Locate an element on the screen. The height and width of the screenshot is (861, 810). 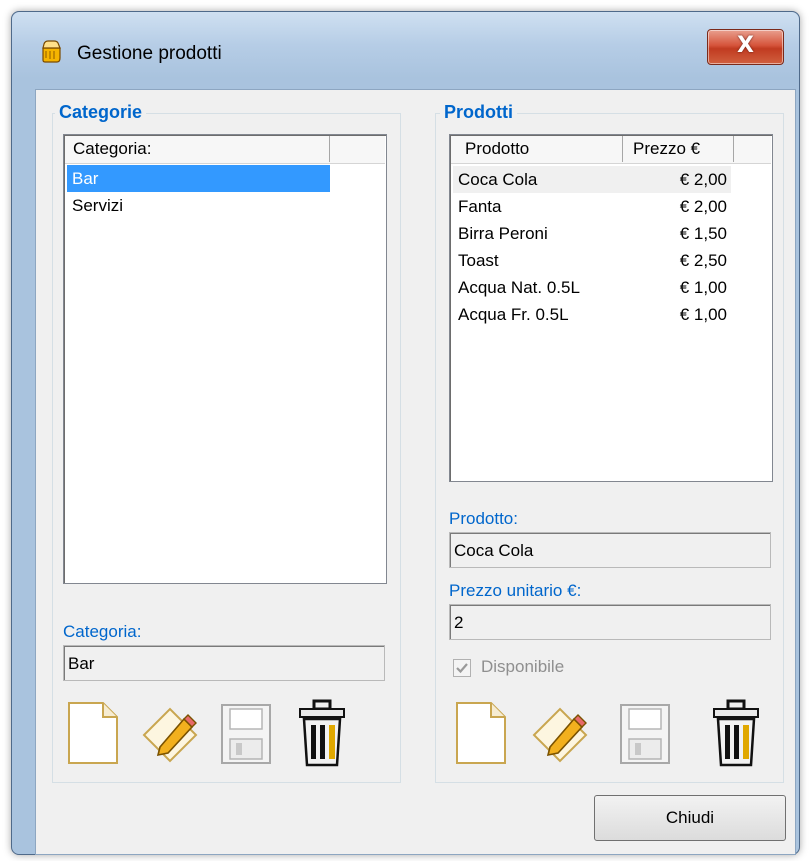
checkmark-icon is located at coordinates (462, 668).